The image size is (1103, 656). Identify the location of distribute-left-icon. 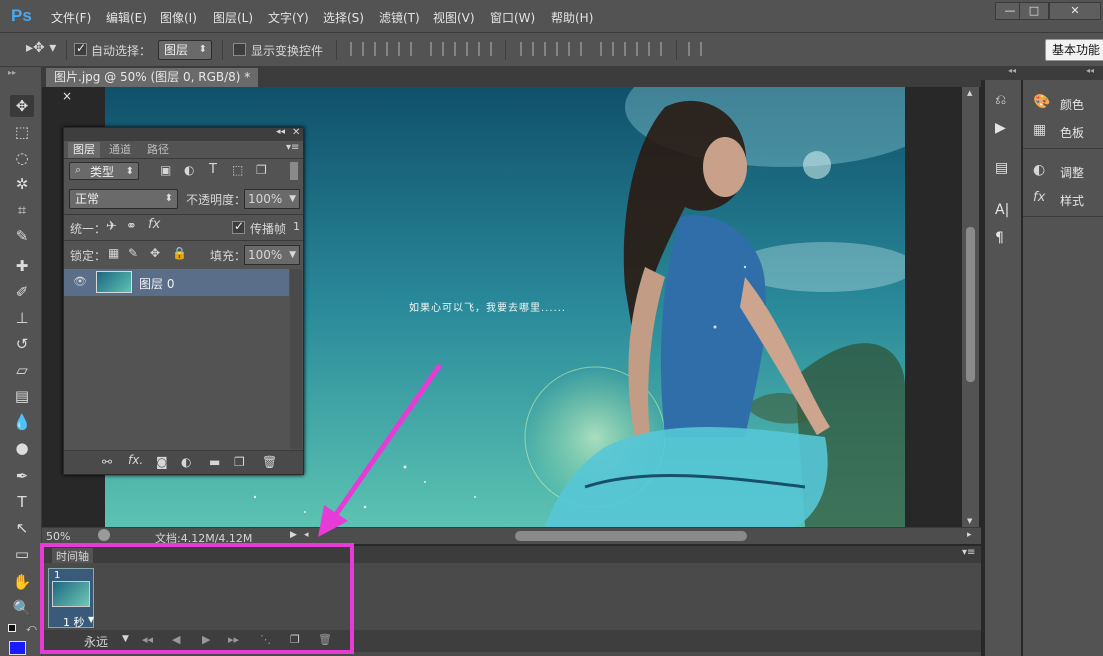
(607, 49).